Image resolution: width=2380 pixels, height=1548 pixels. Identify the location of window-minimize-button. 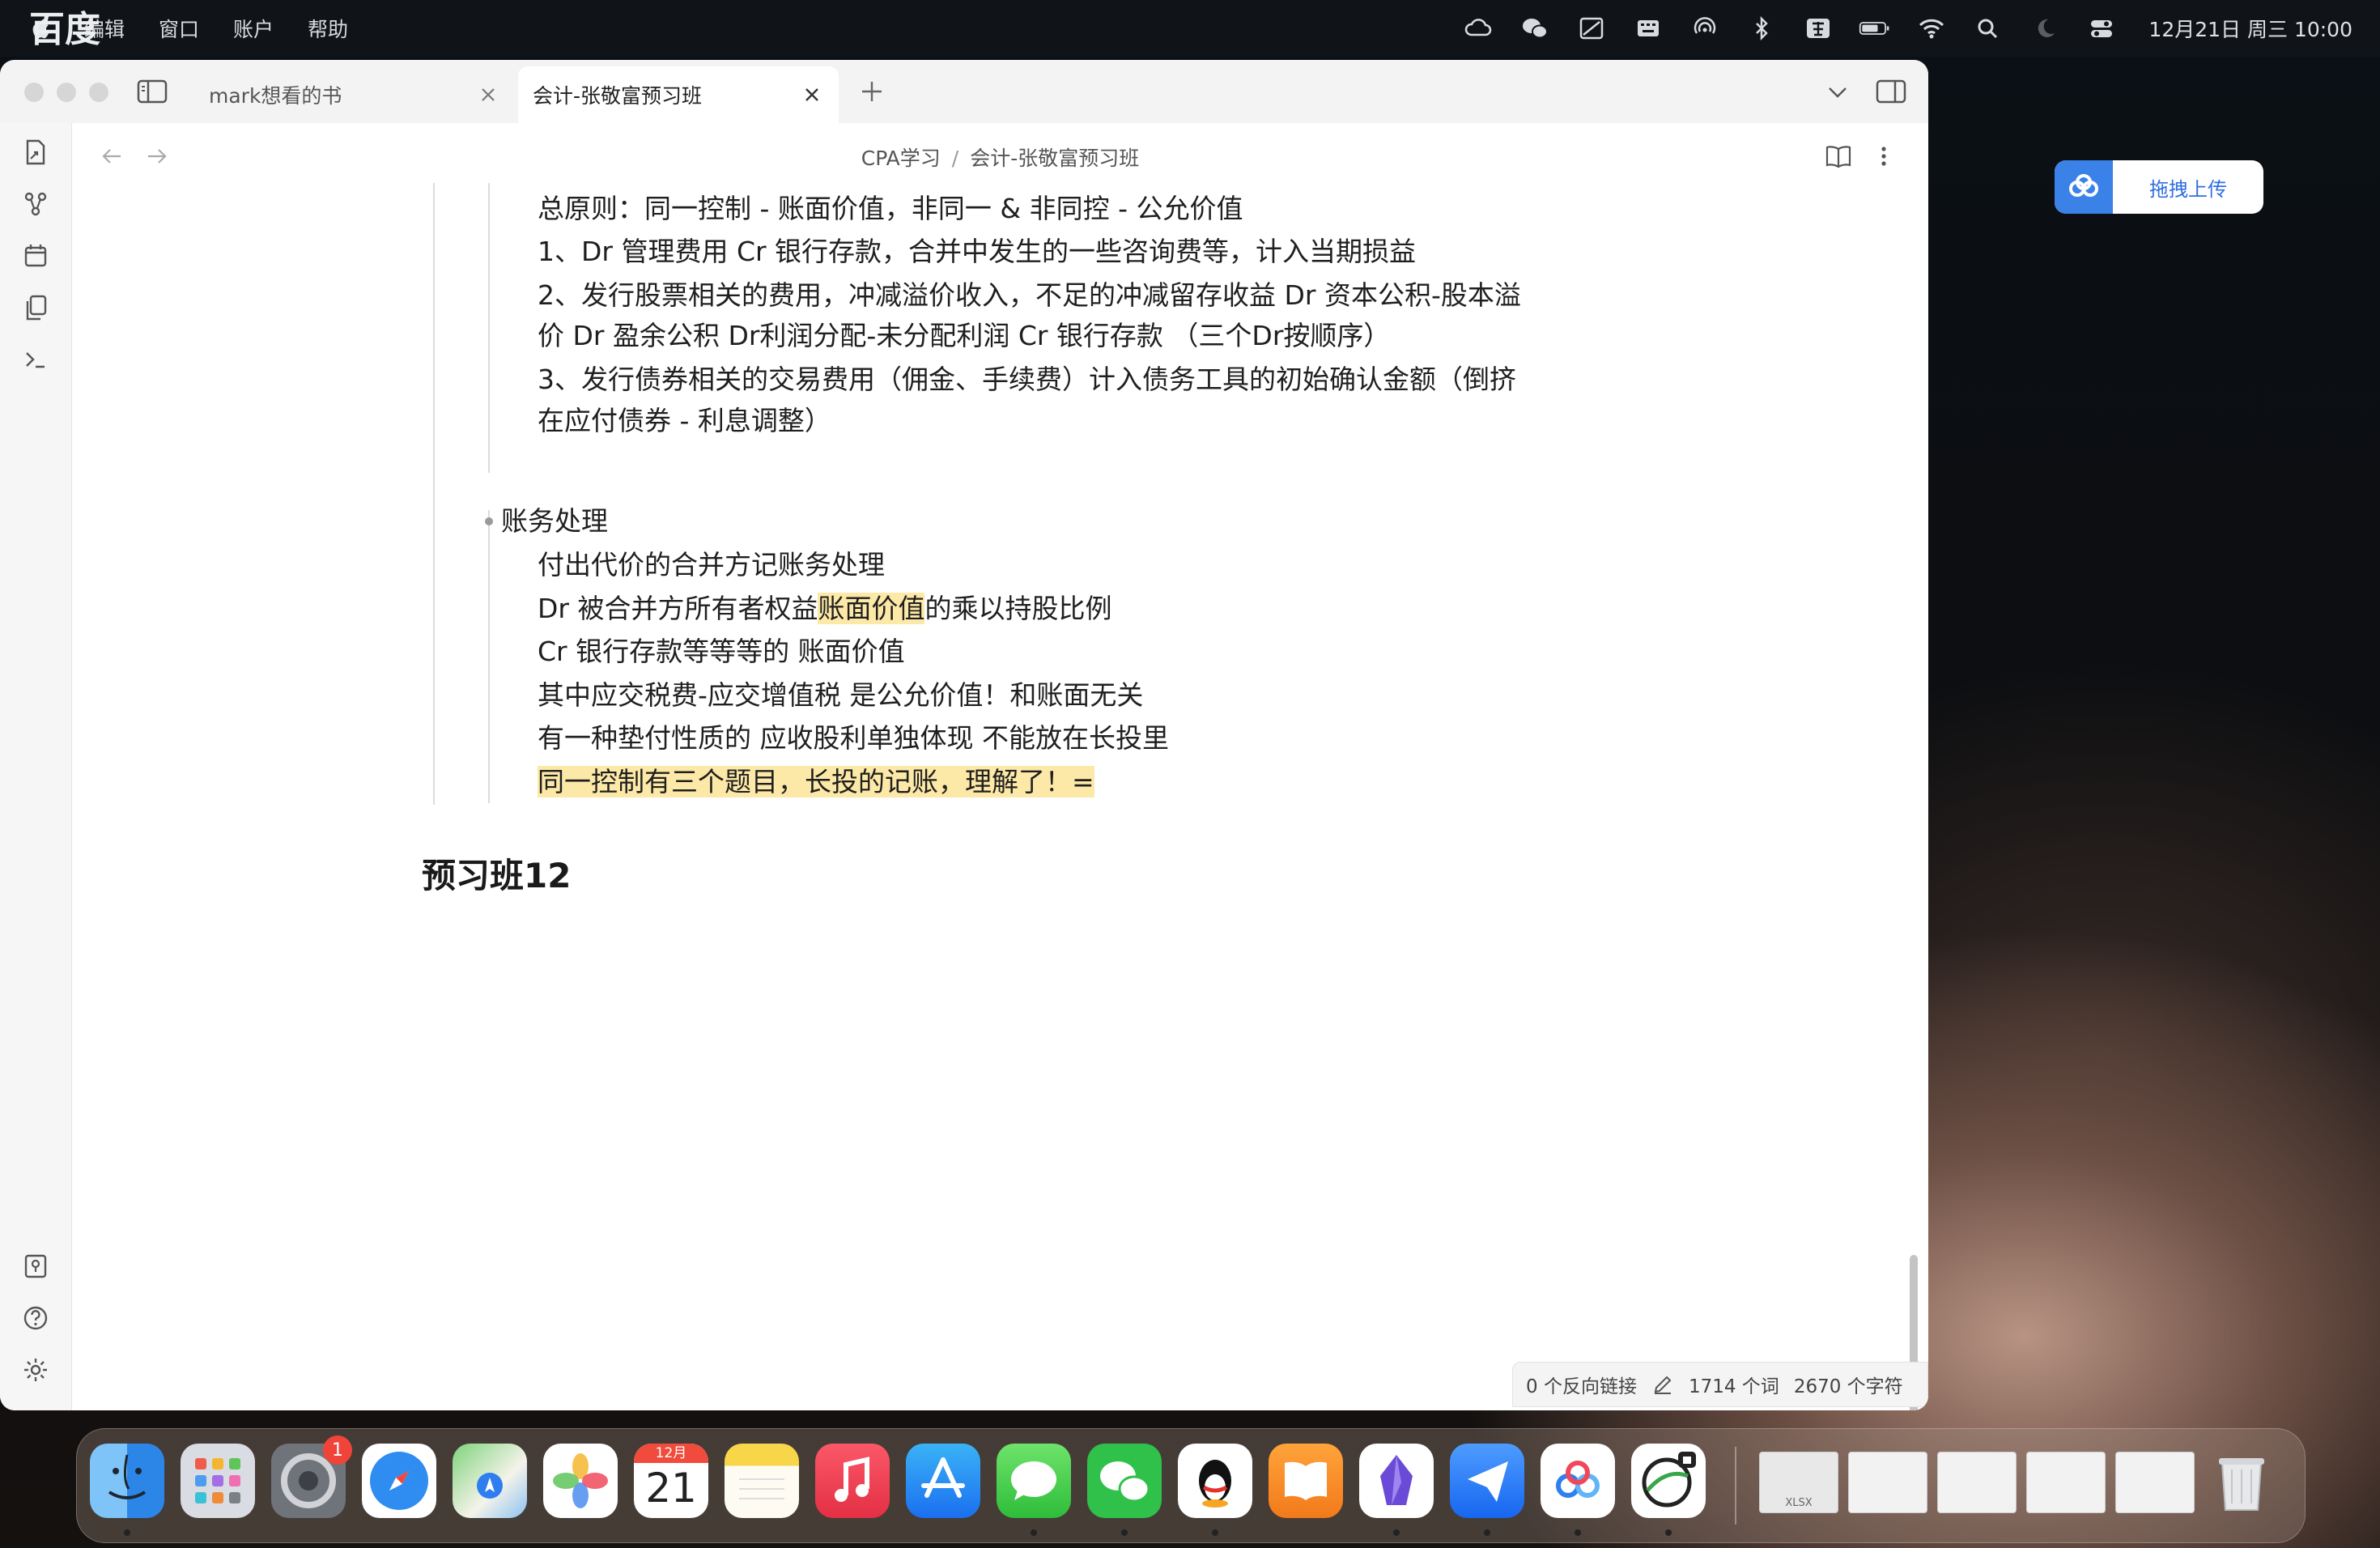
(67, 92).